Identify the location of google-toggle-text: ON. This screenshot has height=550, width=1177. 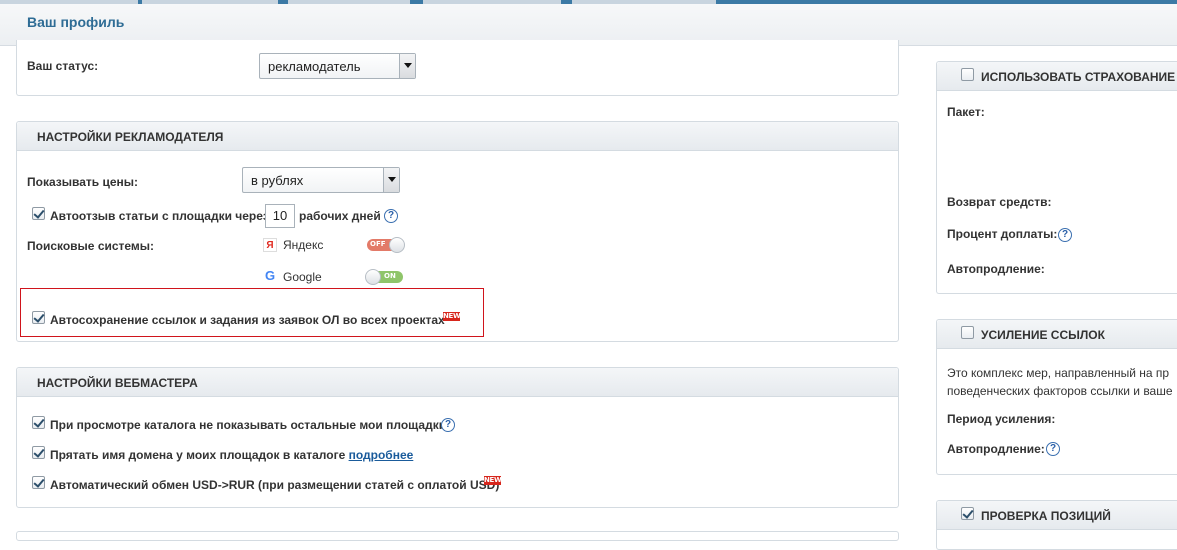
(390, 276).